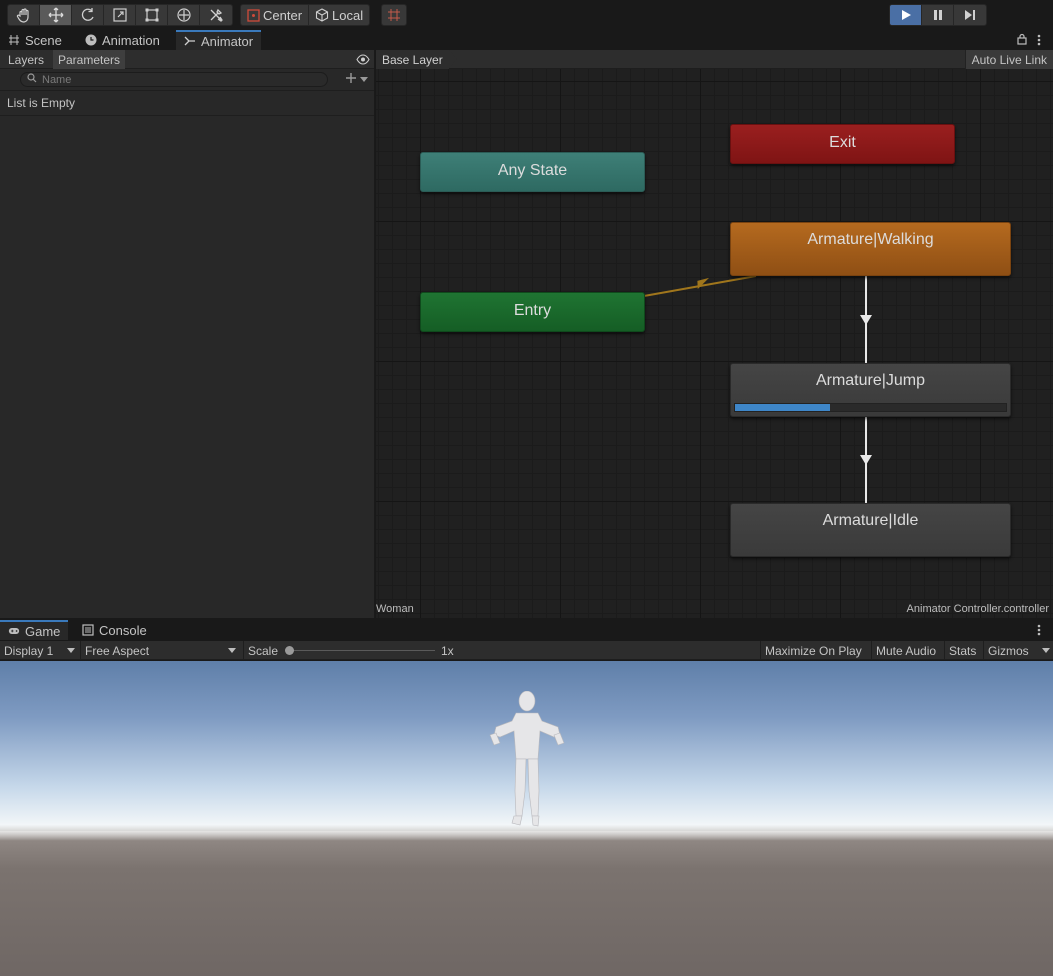 Image resolution: width=1053 pixels, height=976 pixels. Describe the element at coordinates (977, 609) in the screenshot. I see `graph-footer-controller: Animator Controller.controller` at that location.